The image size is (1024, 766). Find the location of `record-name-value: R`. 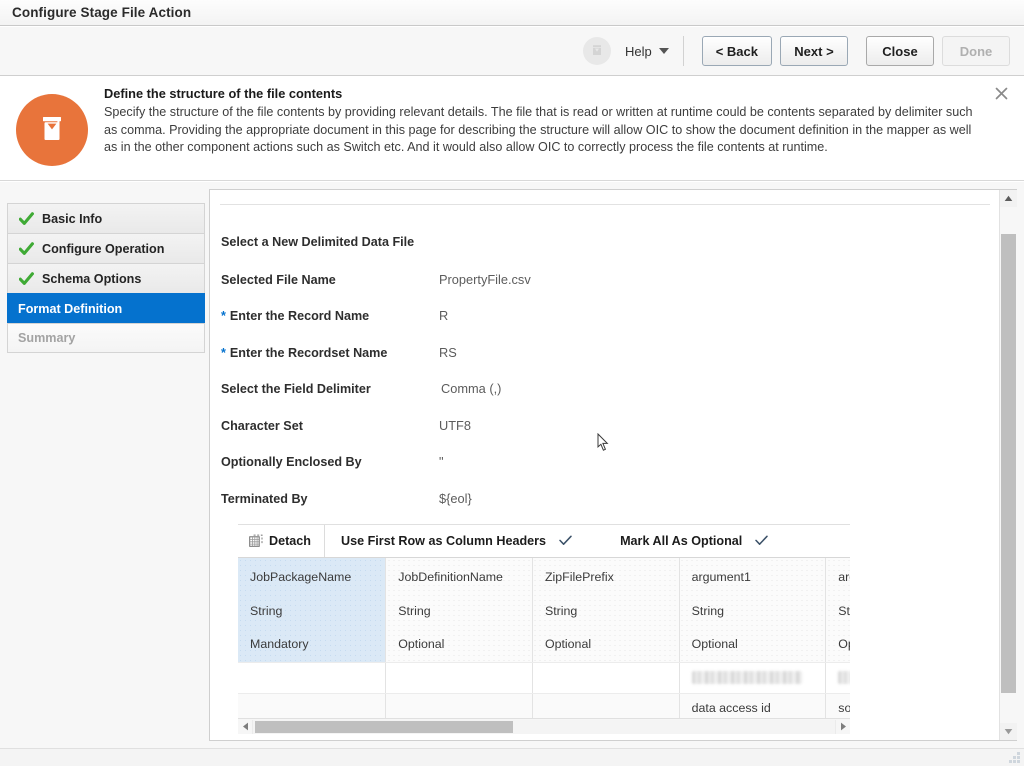

record-name-value: R is located at coordinates (443, 315).